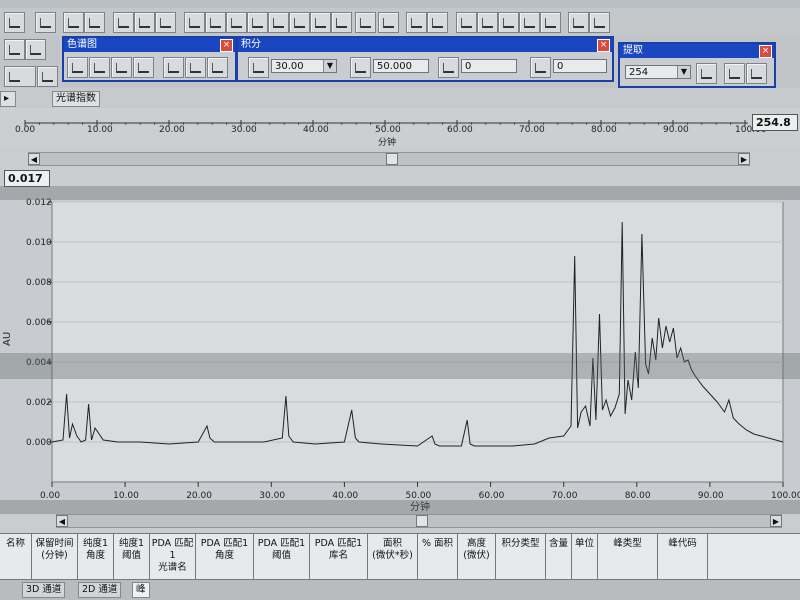 The image size is (800, 600). I want to click on table-column-header: PDA 匹配1 角度, so click(225, 557).